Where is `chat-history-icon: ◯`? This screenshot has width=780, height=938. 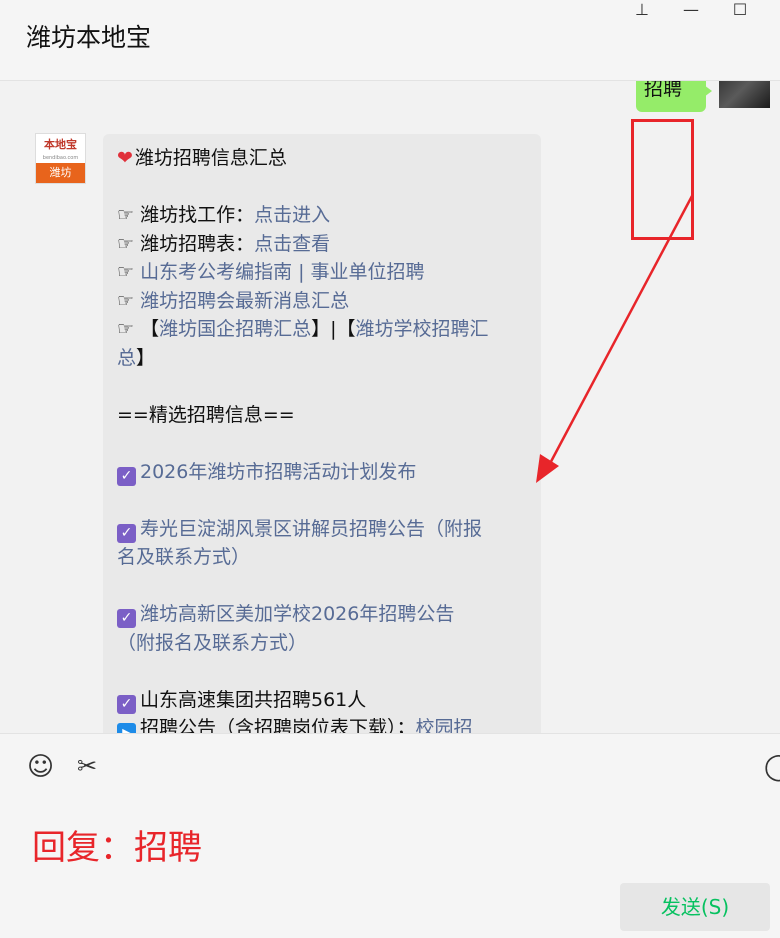 chat-history-icon: ◯ is located at coordinates (772, 767).